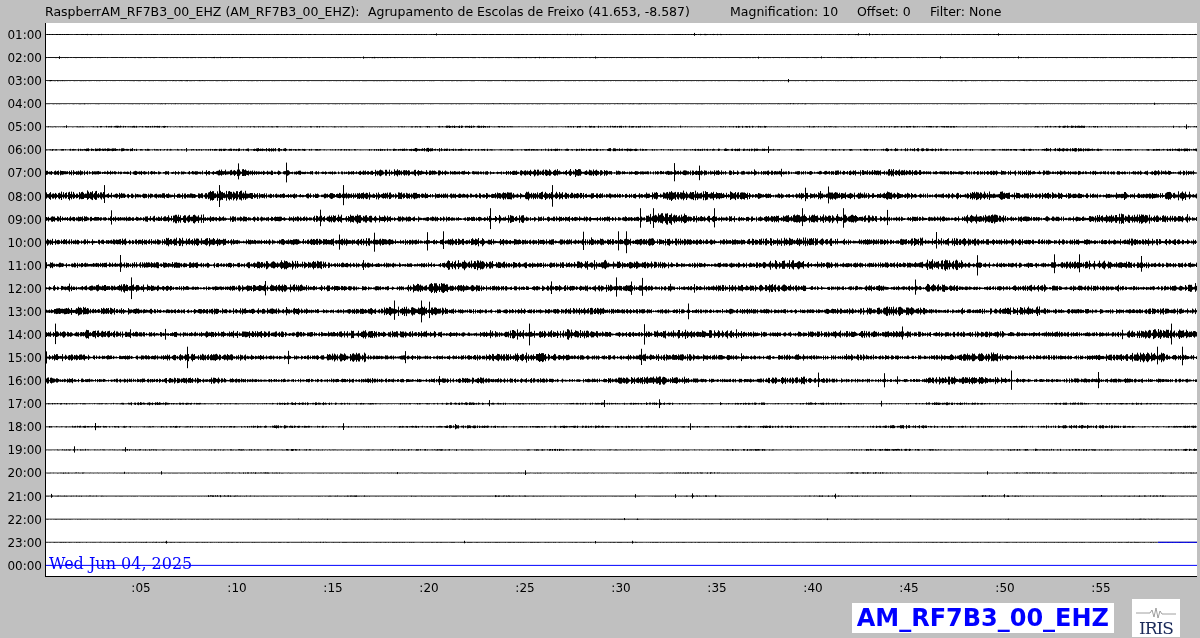 This screenshot has width=1200, height=638. I want to click on hour-label: 17:00, so click(24, 405).